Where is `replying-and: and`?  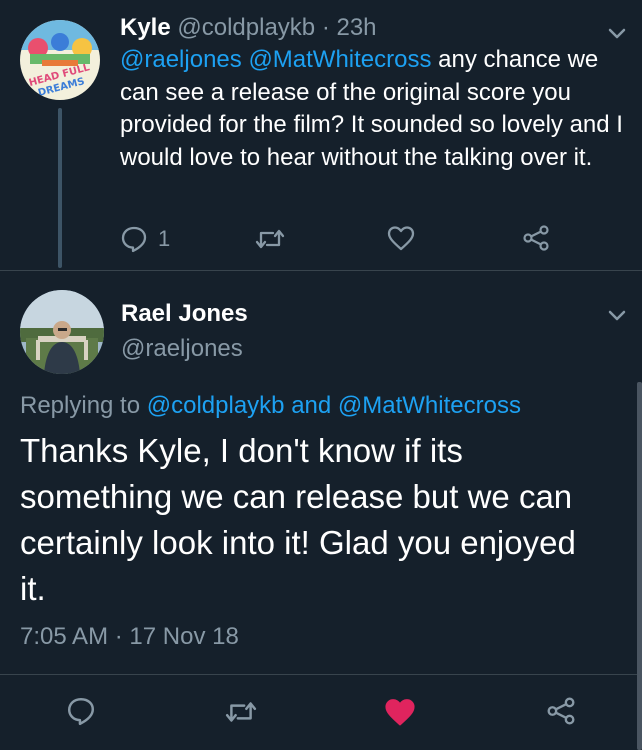 replying-and: and is located at coordinates (311, 405).